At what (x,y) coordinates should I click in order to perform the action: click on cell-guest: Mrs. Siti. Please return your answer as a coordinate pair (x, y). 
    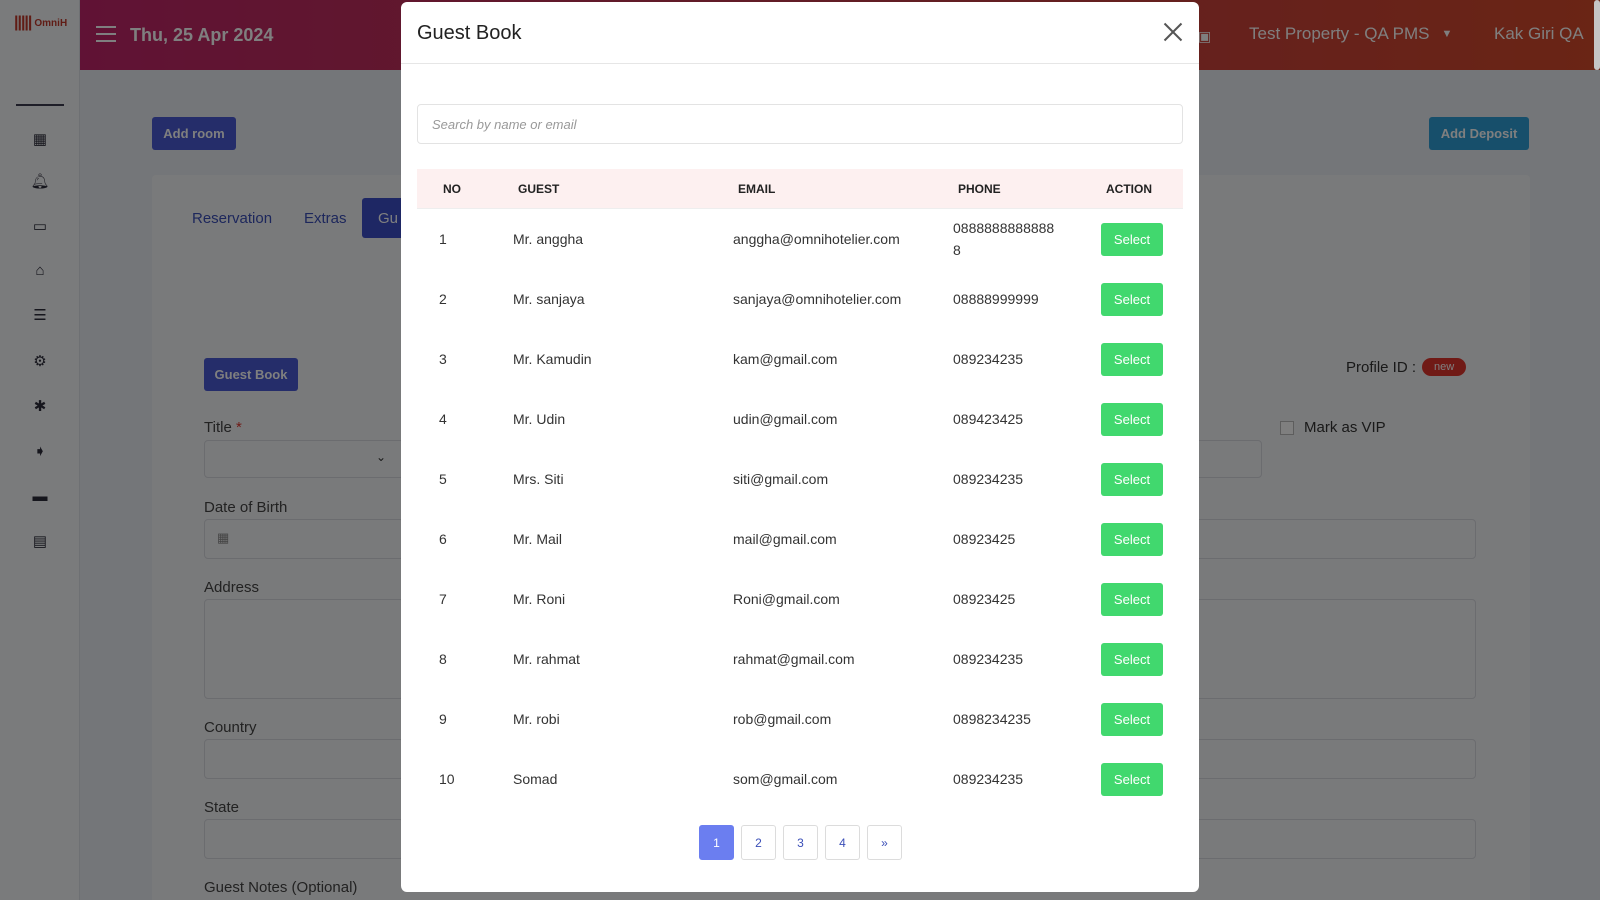
    Looking at the image, I should click on (538, 479).